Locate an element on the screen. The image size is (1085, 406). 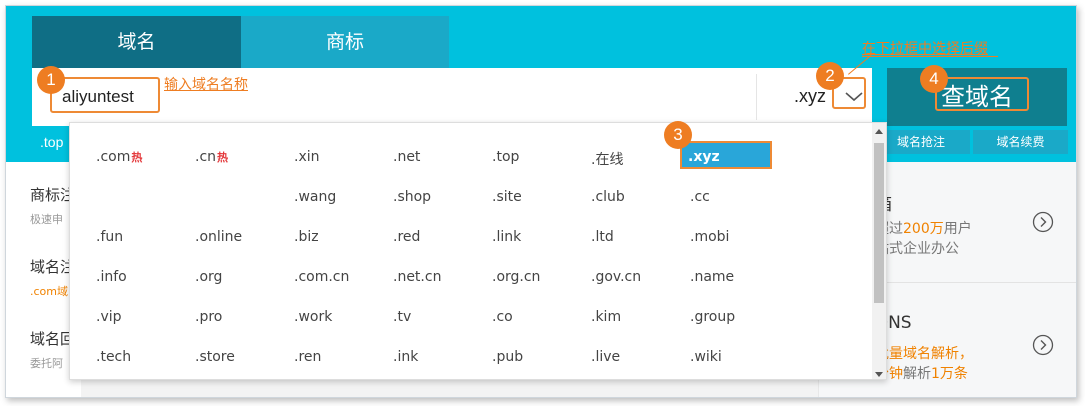
suffix-option: .cn热 is located at coordinates (211, 157).